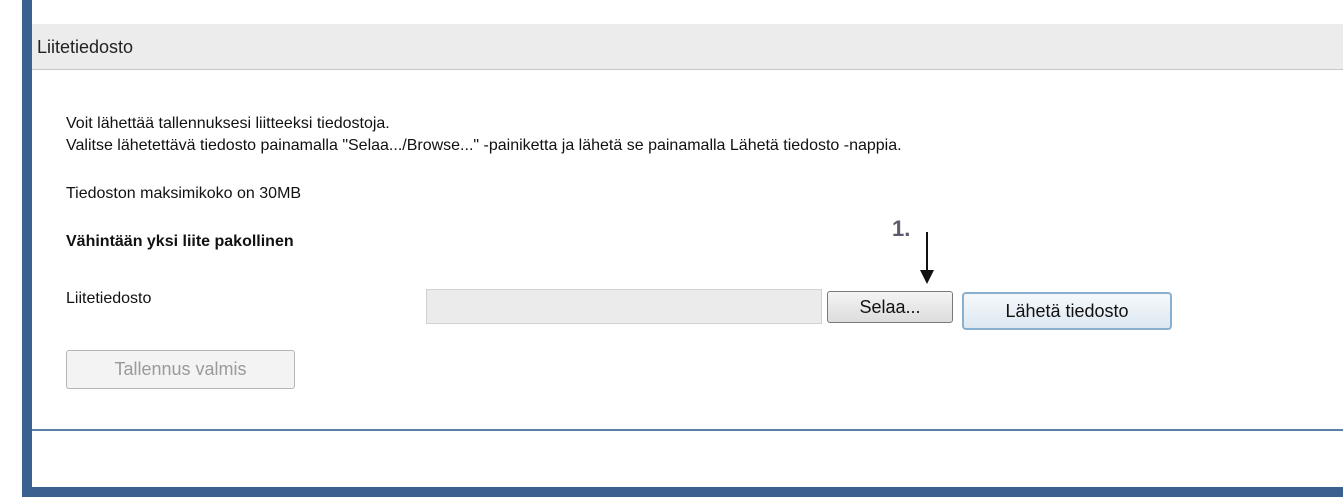 Image resolution: width=1343 pixels, height=497 pixels. What do you see at coordinates (624, 306) in the screenshot?
I see `file-path-input` at bounding box center [624, 306].